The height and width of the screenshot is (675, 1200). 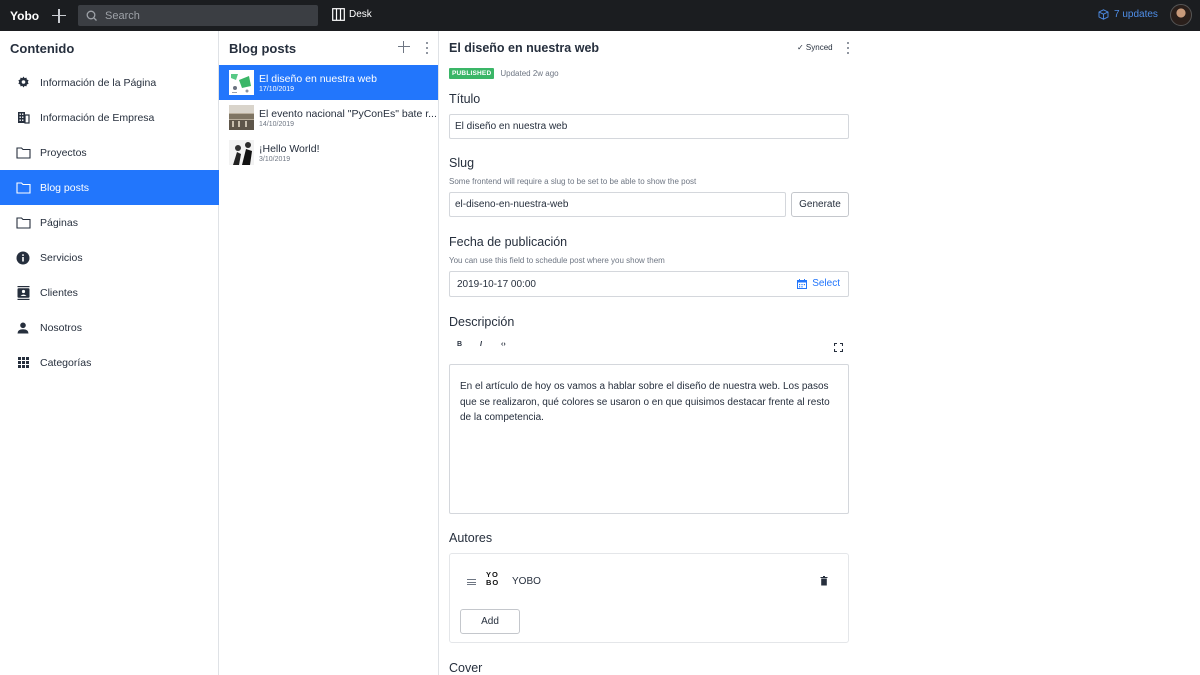 I want to click on updates-button: 7 updates, so click(x=1128, y=14).